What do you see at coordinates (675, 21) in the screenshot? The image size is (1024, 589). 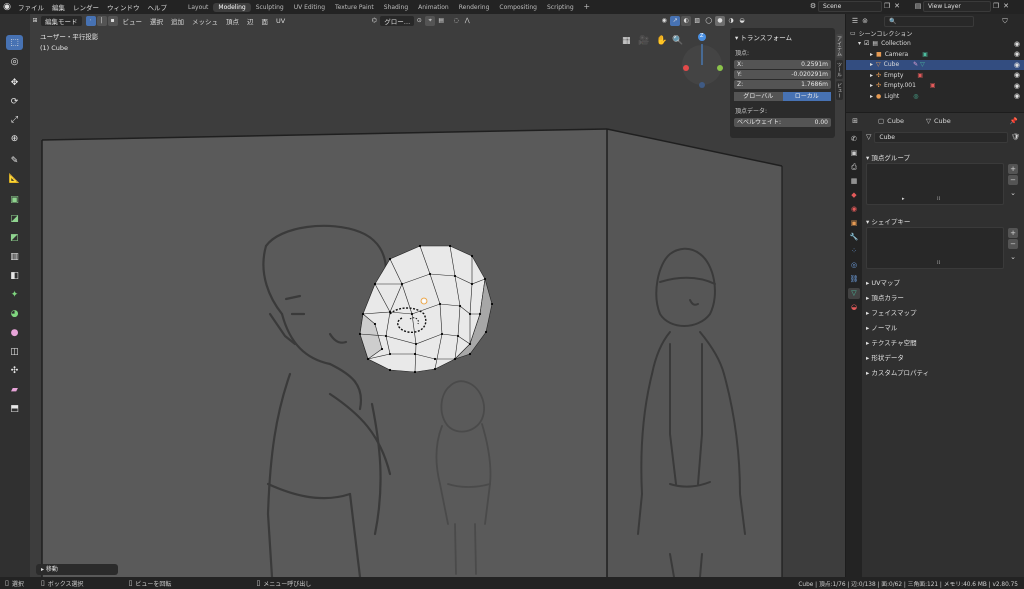 I see `gizmo-toggle-icon: ↗` at bounding box center [675, 21].